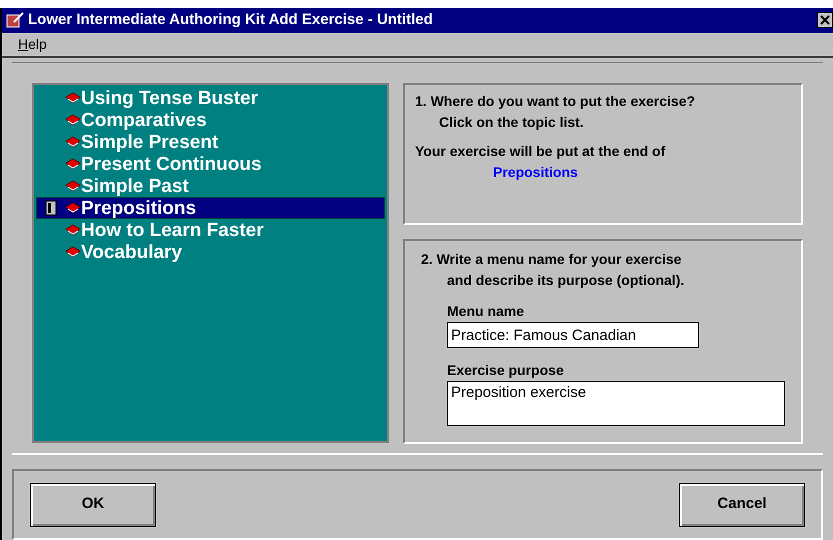 The height and width of the screenshot is (540, 833). I want to click on dialog-button: OK, so click(93, 504).